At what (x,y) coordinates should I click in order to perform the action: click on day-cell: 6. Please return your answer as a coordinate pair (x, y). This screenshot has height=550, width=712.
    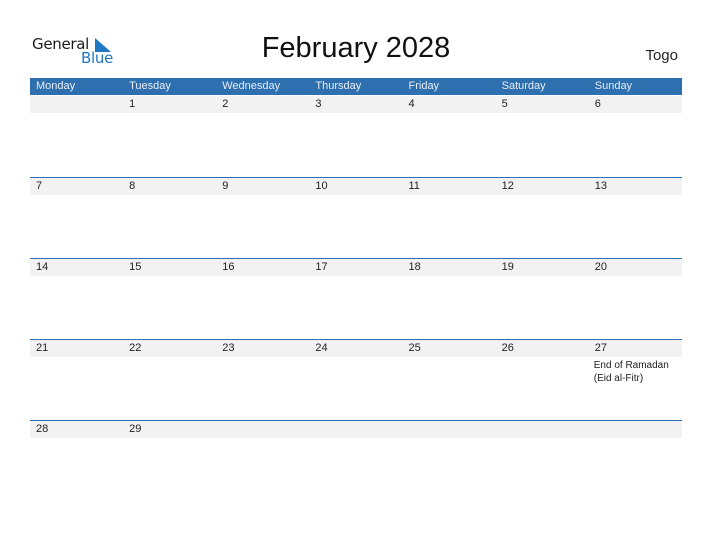
    Looking at the image, I should click on (635, 136).